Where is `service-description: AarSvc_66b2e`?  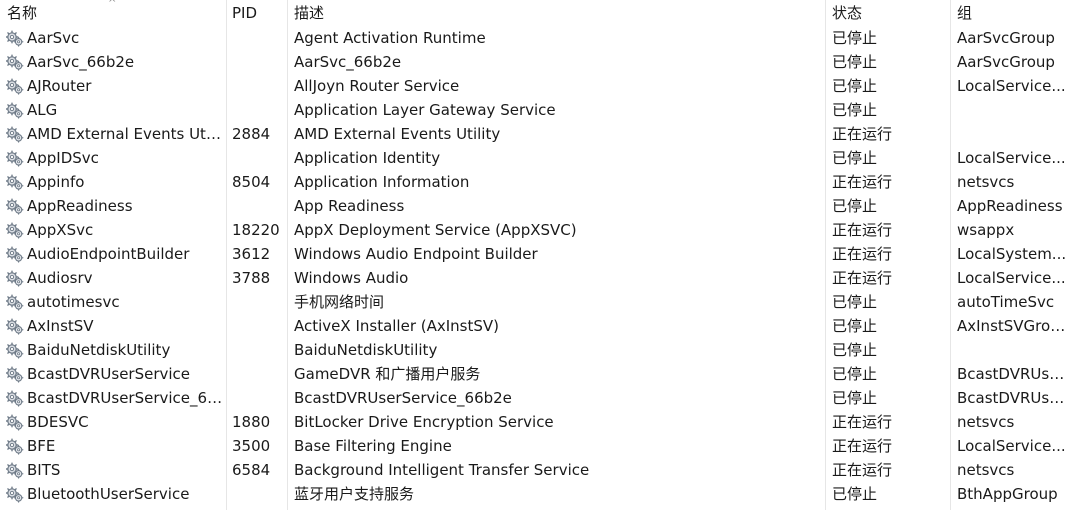
service-description: AarSvc_66b2e is located at coordinates (348, 62).